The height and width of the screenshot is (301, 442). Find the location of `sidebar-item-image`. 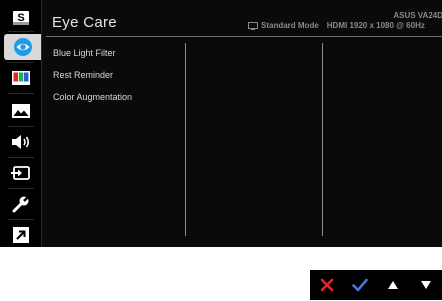

sidebar-item-image is located at coordinates (20, 111).